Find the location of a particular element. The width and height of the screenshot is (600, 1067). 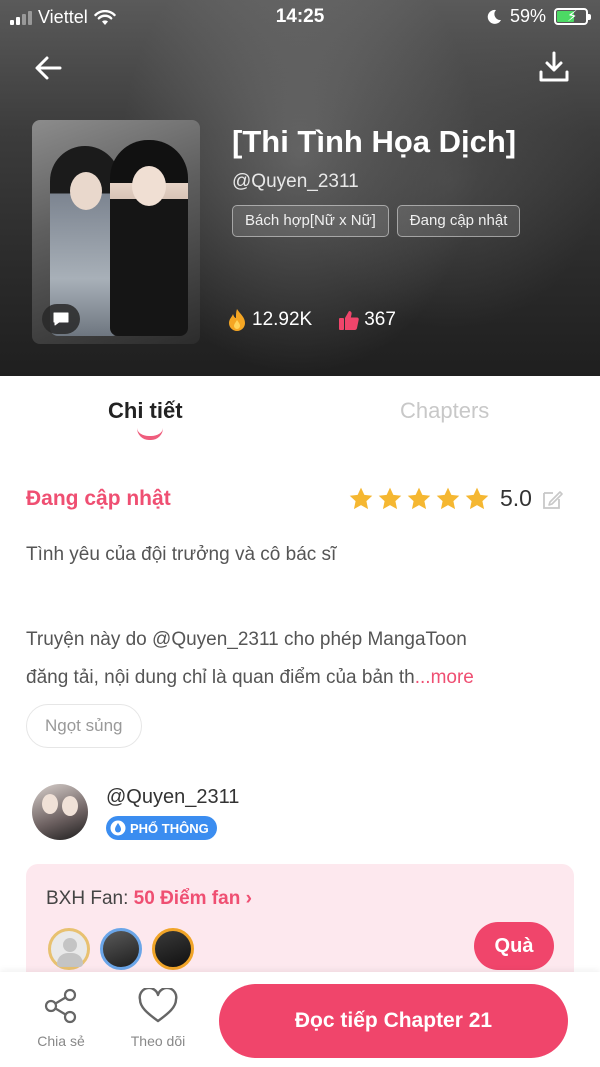

continue-reading-button: Đọc tiếp Chapter 21 is located at coordinates (393, 1021).